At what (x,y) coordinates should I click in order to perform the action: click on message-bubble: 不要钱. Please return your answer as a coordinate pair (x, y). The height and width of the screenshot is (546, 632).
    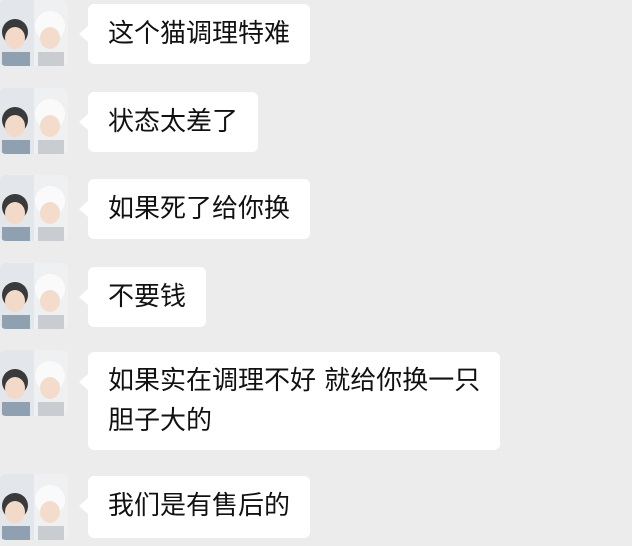
    Looking at the image, I should click on (142, 297).